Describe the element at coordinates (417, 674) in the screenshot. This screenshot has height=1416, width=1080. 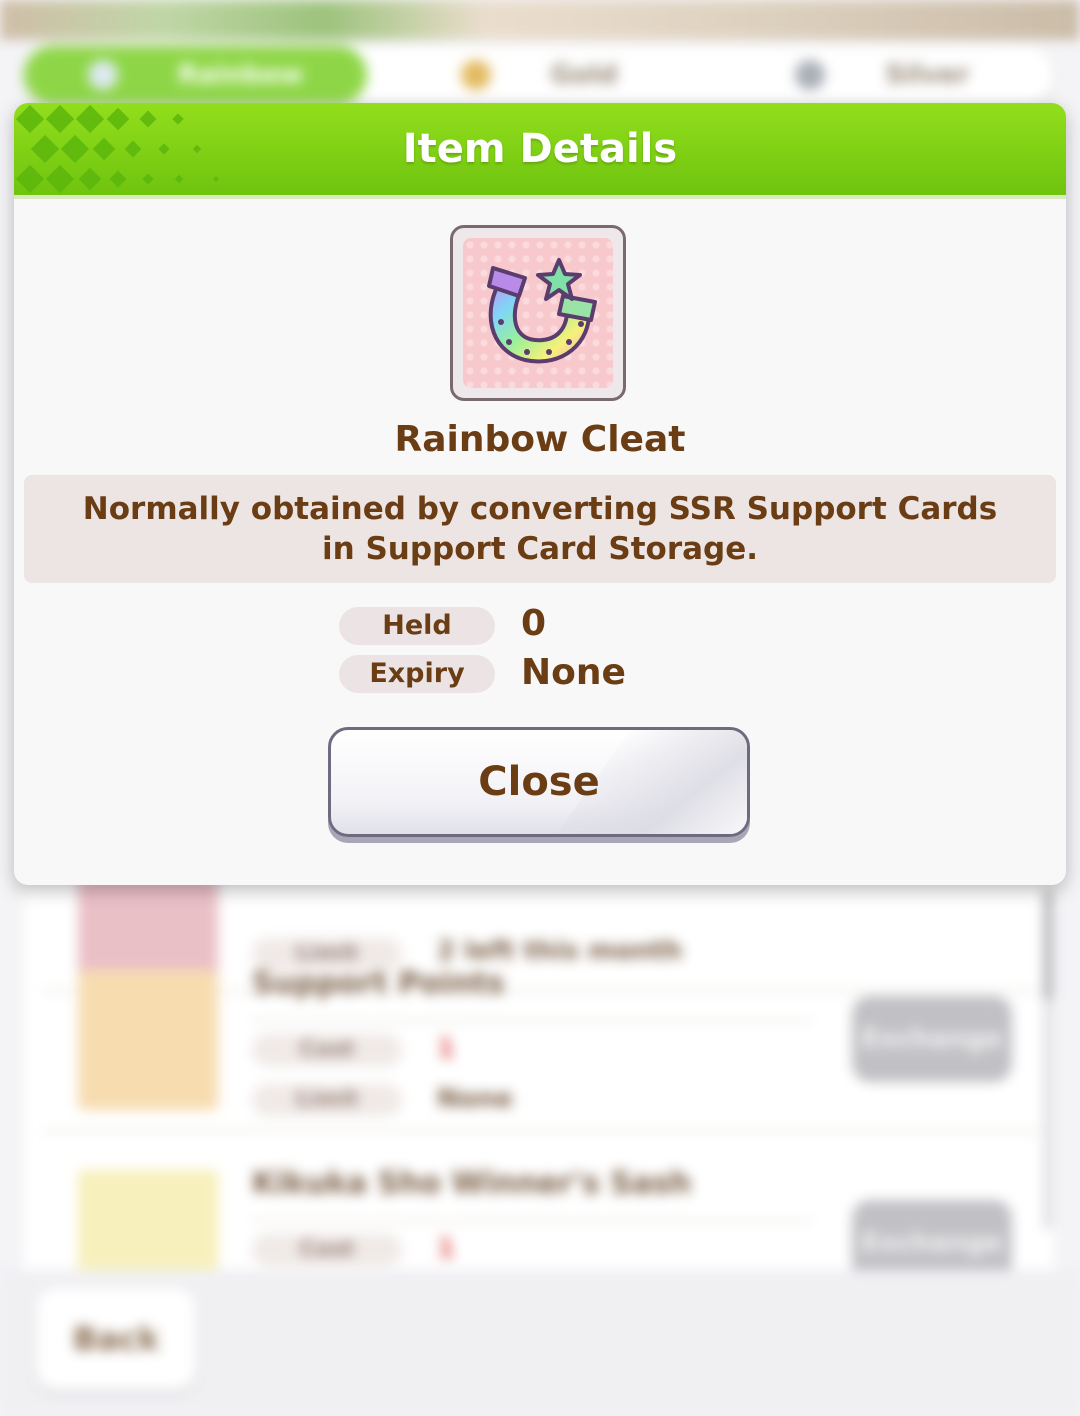
I see `expiry-label: Expiry` at that location.